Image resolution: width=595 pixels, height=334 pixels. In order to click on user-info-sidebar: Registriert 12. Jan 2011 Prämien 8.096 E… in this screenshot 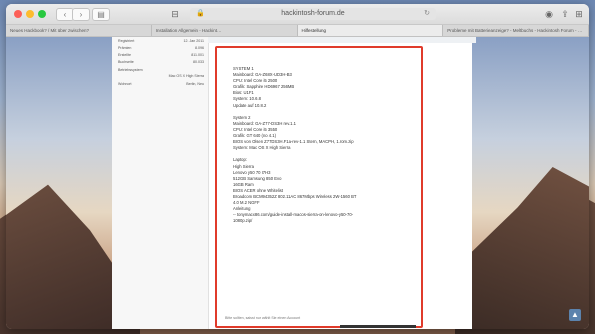, I will do `click(160, 183)`.